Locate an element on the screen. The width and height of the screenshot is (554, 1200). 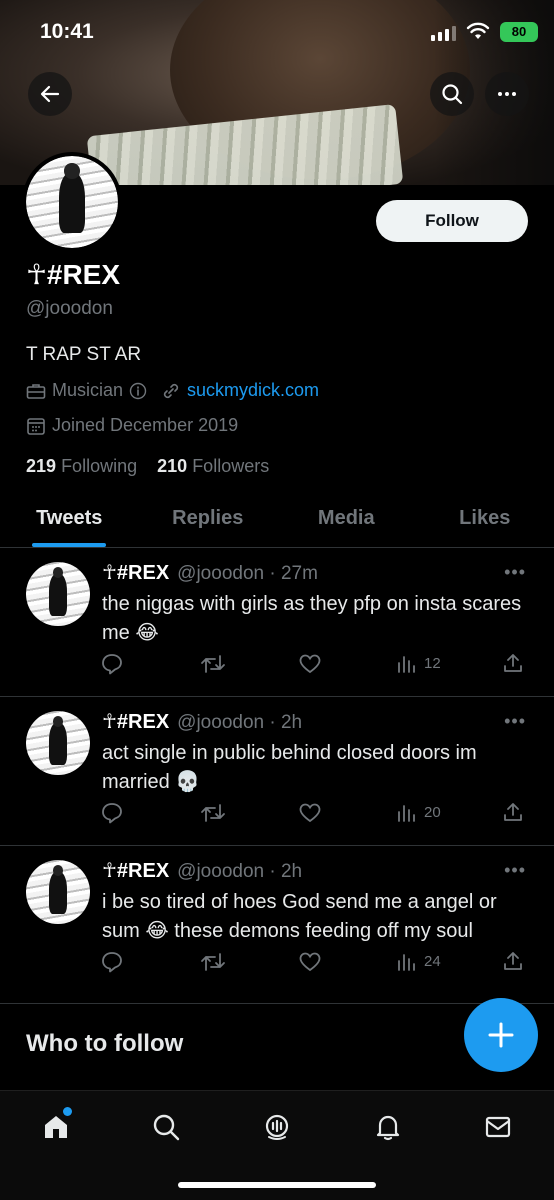
home-indicator is located at coordinates (277, 1185).